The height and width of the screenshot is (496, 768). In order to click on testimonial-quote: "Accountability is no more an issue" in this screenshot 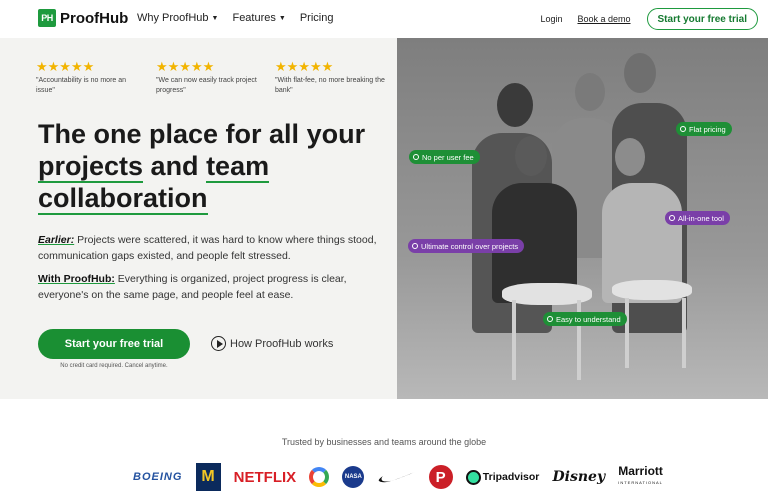, I will do `click(81, 85)`.